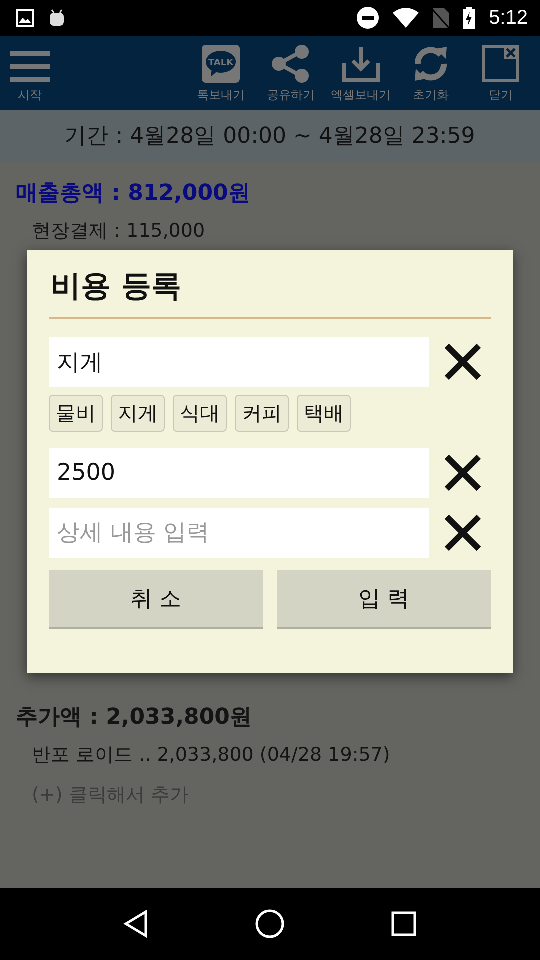 The width and height of the screenshot is (540, 960). I want to click on toolbar-button: TALK 톡보내기, so click(221, 73).